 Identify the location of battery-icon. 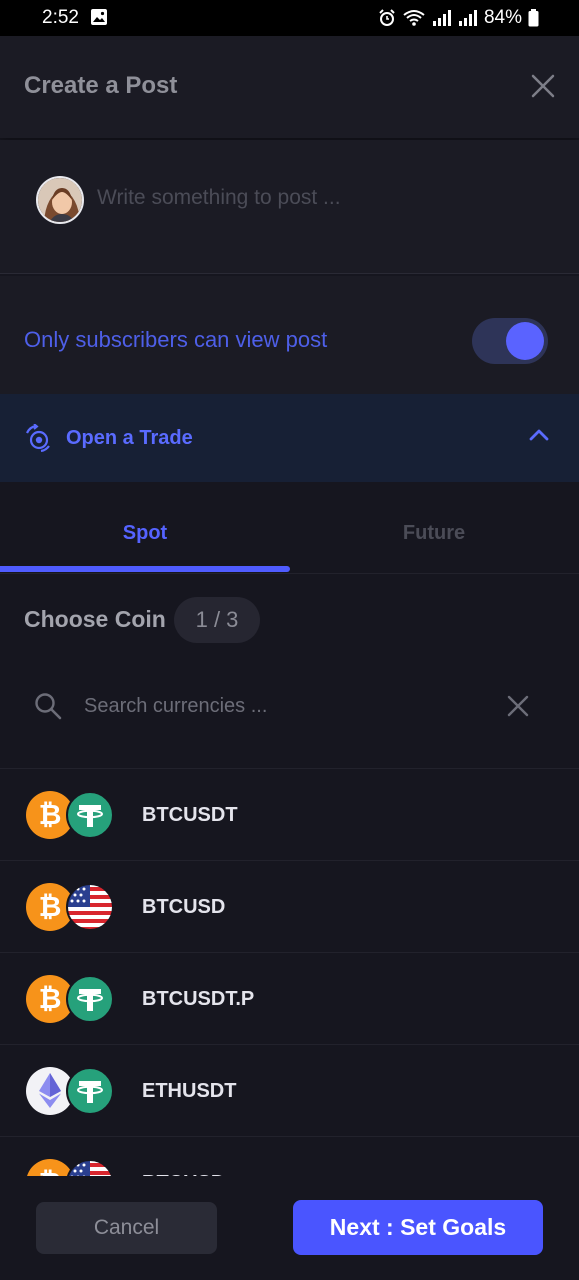
(533, 18).